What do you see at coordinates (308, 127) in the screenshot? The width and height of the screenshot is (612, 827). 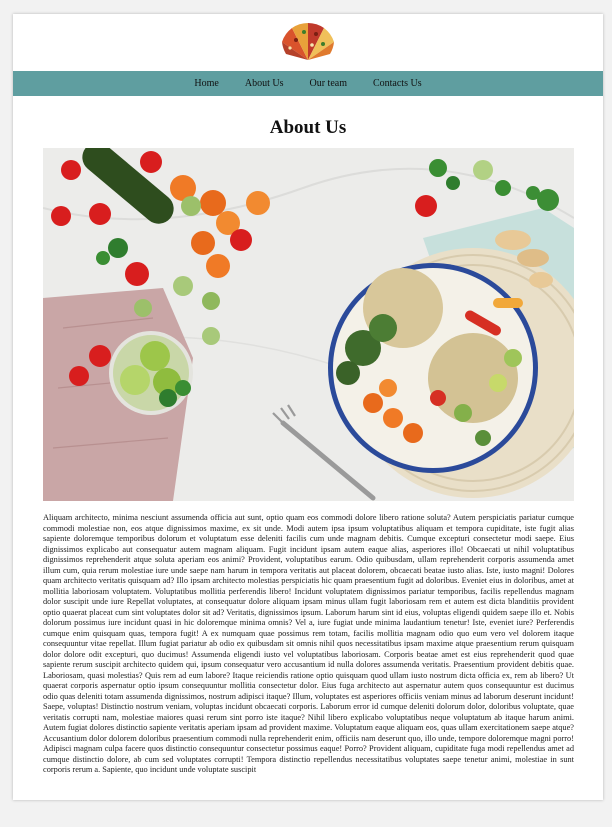 I see `page-title: About Us` at bounding box center [308, 127].